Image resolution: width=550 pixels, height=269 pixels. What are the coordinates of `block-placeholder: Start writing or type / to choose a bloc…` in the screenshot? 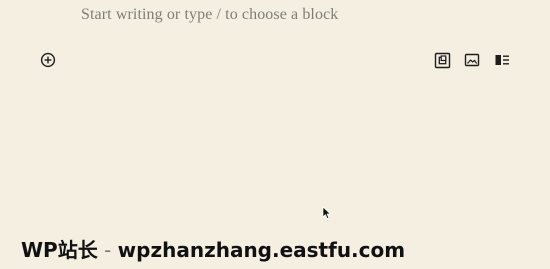 It's located at (209, 15).